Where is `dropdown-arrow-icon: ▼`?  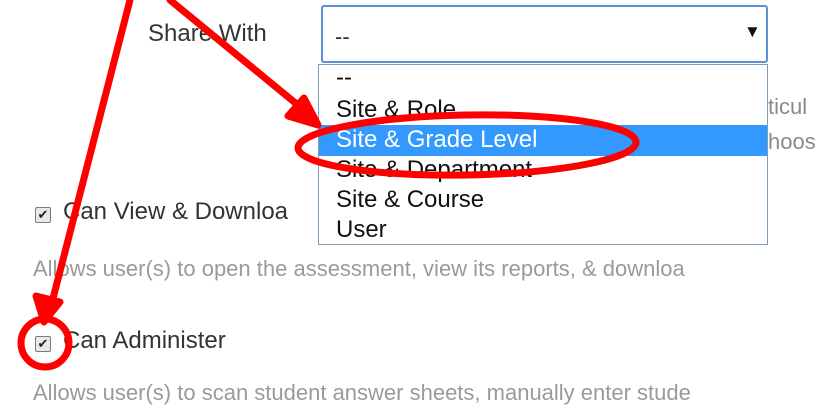 dropdown-arrow-icon: ▼ is located at coordinates (752, 32).